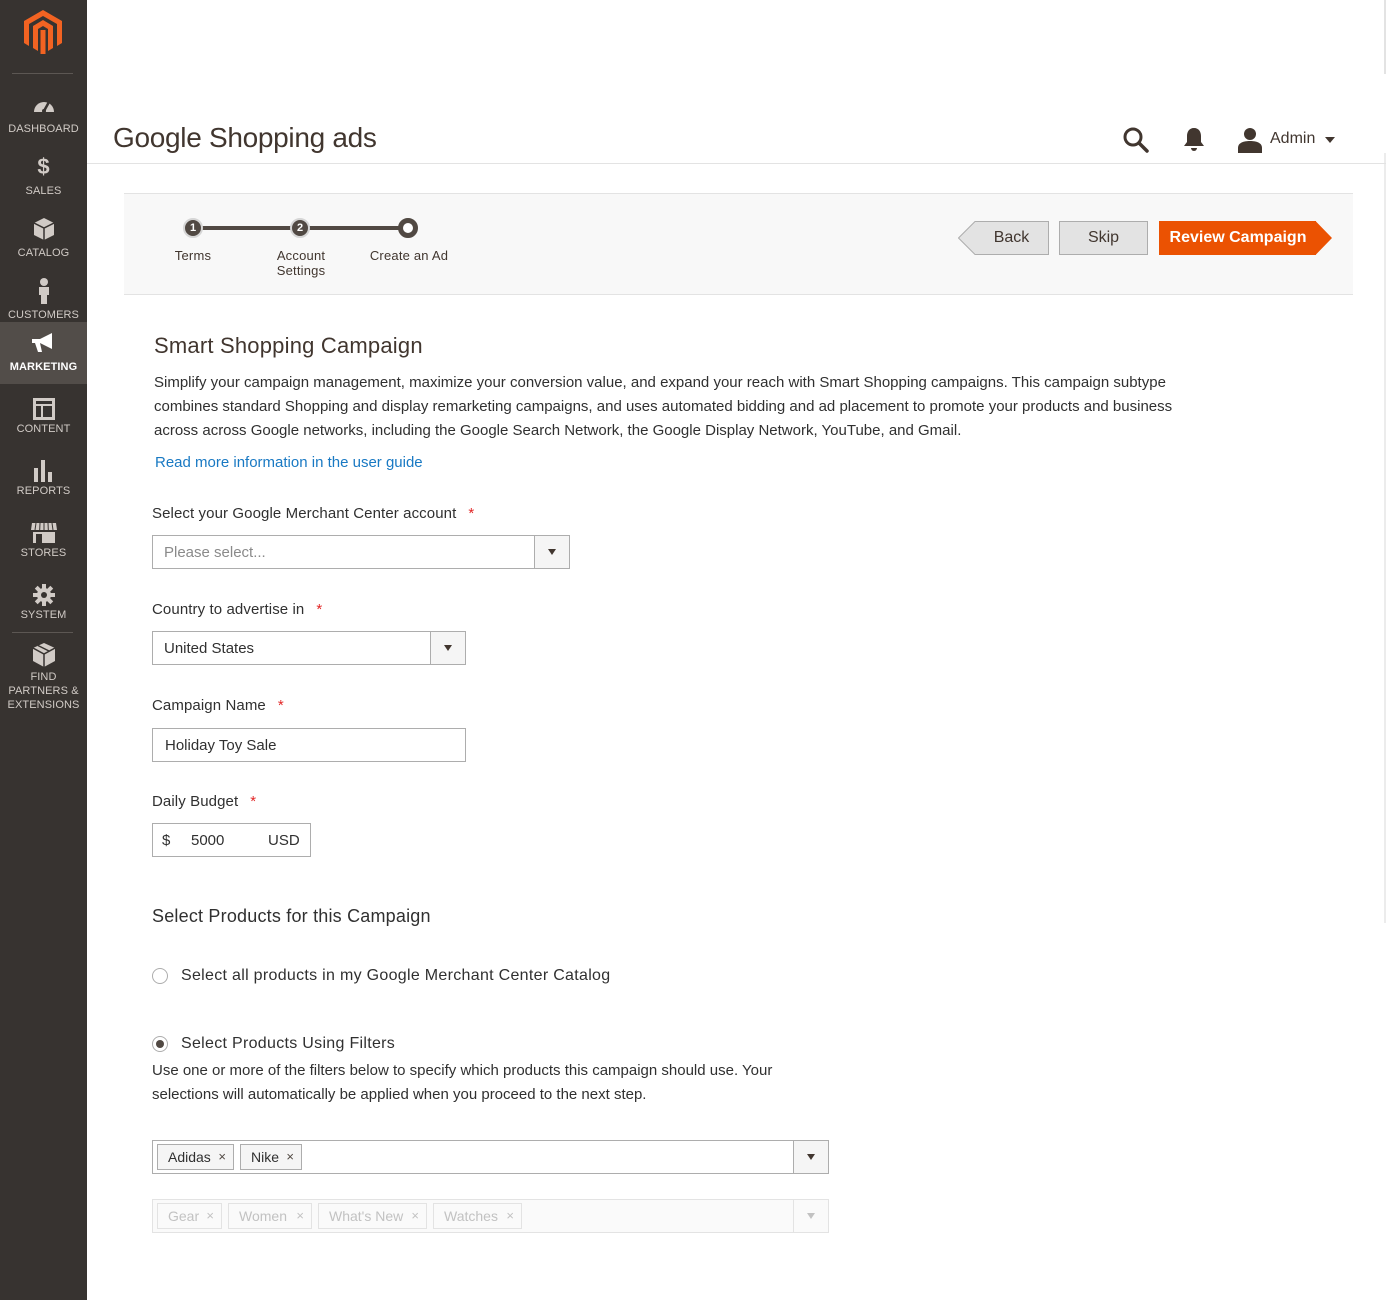 The width and height of the screenshot is (1386, 1300). What do you see at coordinates (189, 1216) in the screenshot?
I see `filter-tag-gear: Gear ×` at bounding box center [189, 1216].